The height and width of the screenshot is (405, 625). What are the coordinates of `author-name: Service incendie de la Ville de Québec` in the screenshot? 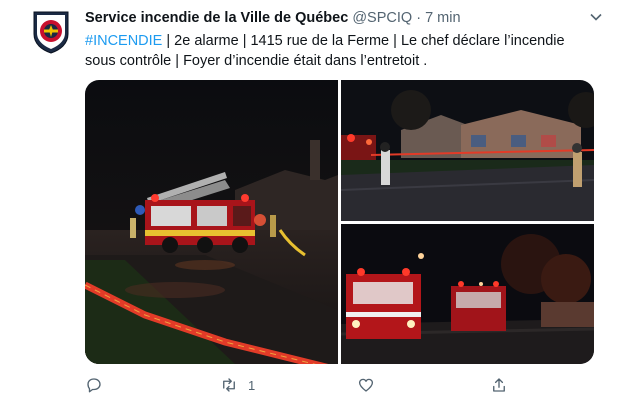 It's located at (216, 18).